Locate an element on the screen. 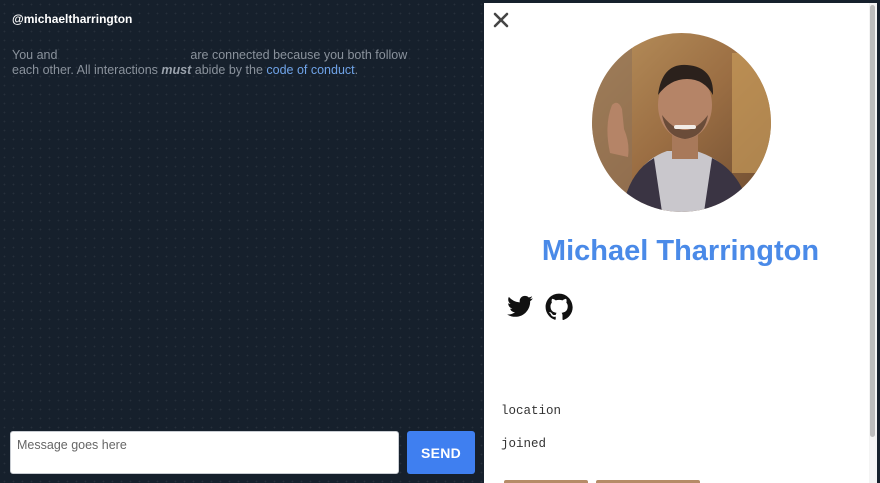  profile-avatar is located at coordinates (681, 122).